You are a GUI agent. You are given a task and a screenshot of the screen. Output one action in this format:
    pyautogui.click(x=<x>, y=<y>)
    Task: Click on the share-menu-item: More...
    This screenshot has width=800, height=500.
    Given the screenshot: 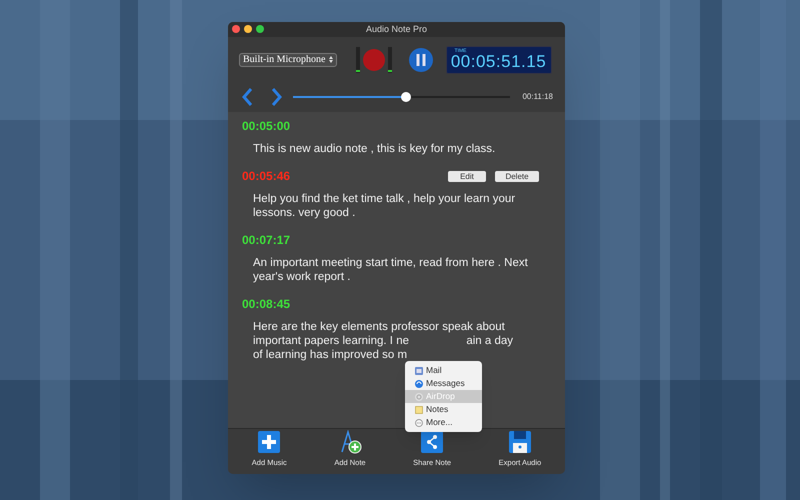 What is the action you would take?
    pyautogui.click(x=443, y=422)
    